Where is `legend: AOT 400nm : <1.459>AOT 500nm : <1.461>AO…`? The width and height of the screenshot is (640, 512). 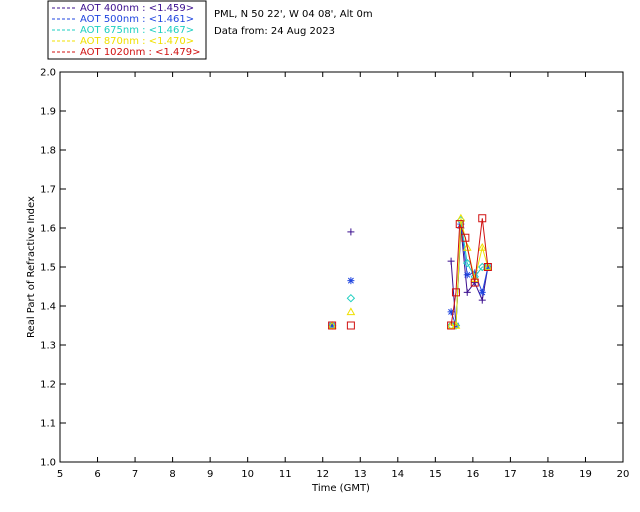 legend: AOT 400nm : <1.459>AOT 500nm : <1.461>AO… is located at coordinates (127, 30).